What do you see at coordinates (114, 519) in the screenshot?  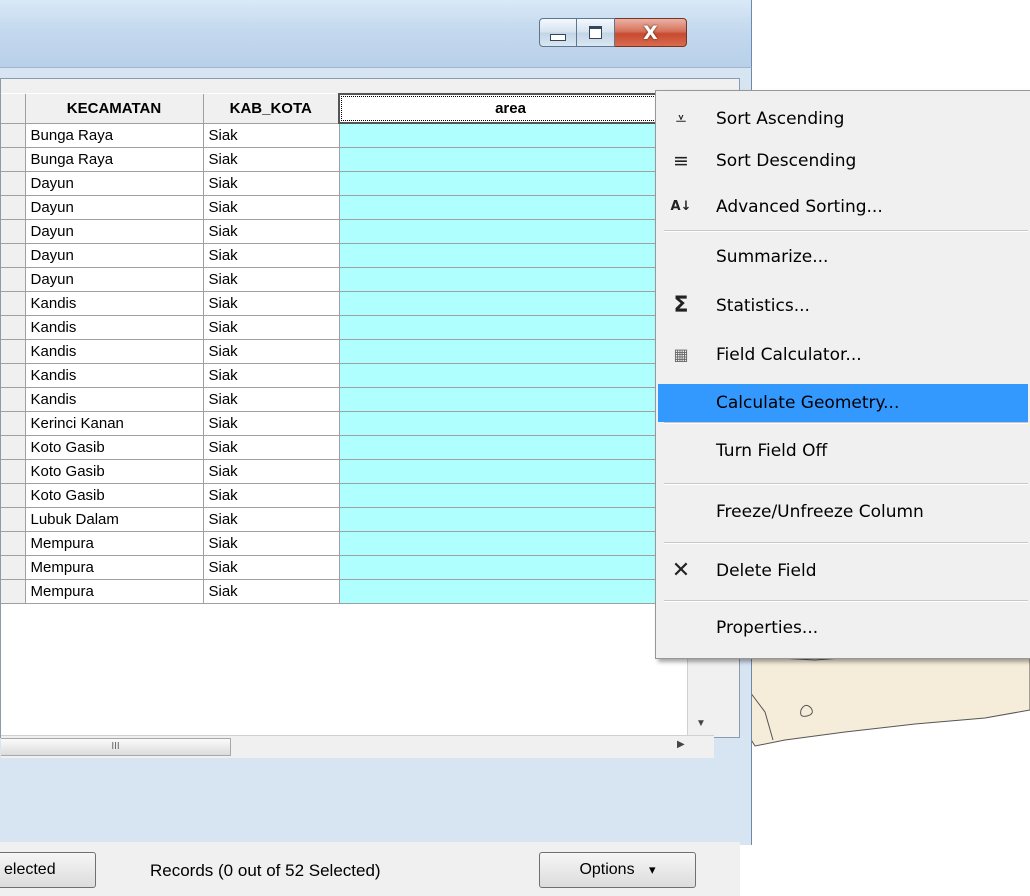 I see `kecamatan-cell: Lubuk Dalam` at bounding box center [114, 519].